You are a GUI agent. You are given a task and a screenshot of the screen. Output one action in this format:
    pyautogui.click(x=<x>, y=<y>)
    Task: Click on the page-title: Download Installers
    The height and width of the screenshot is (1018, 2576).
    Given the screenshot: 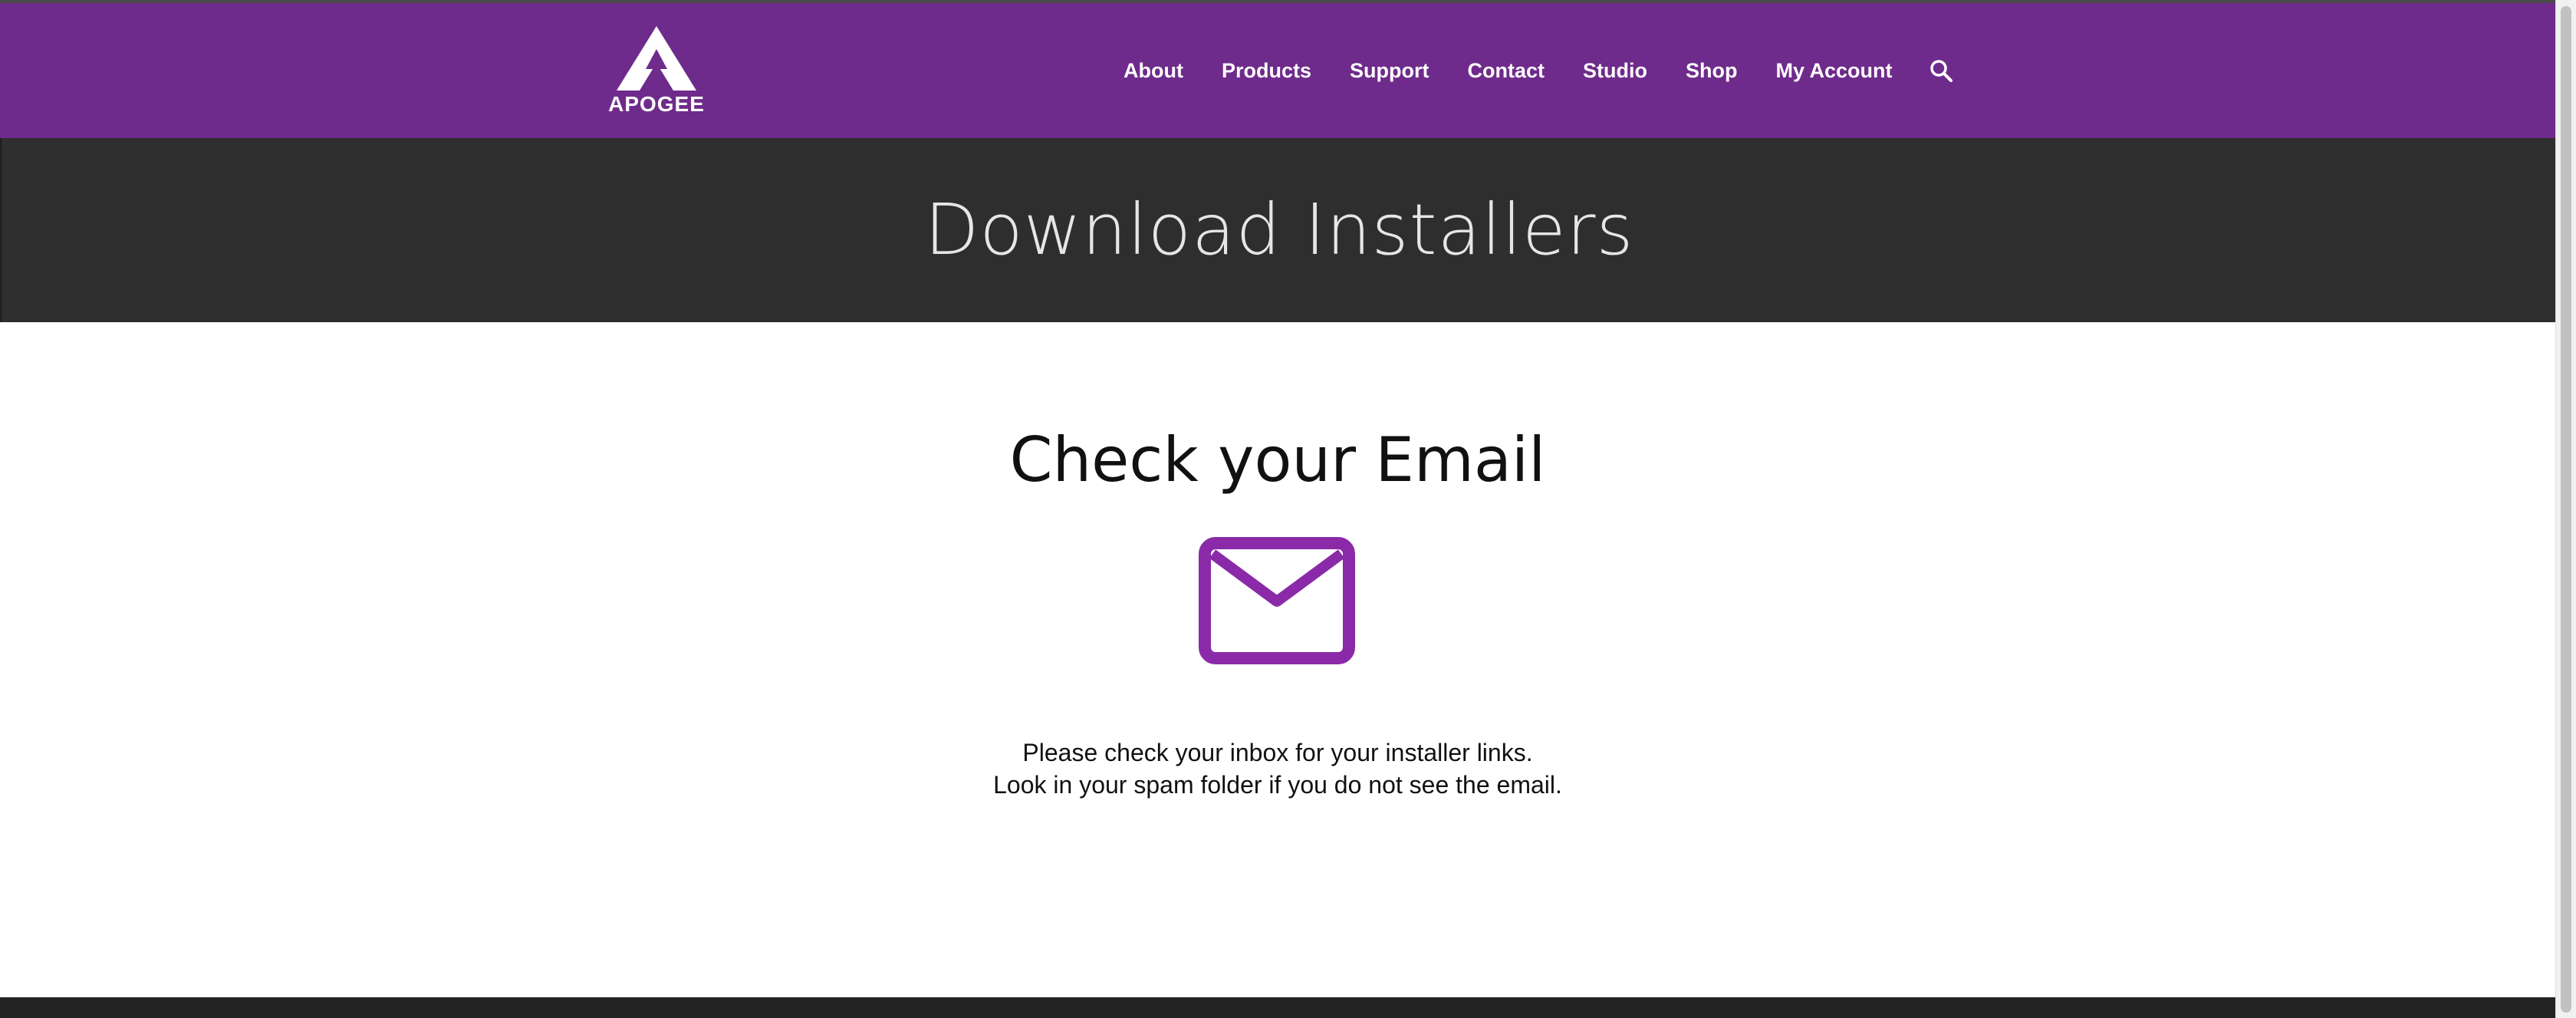 What is the action you would take?
    pyautogui.click(x=1279, y=230)
    